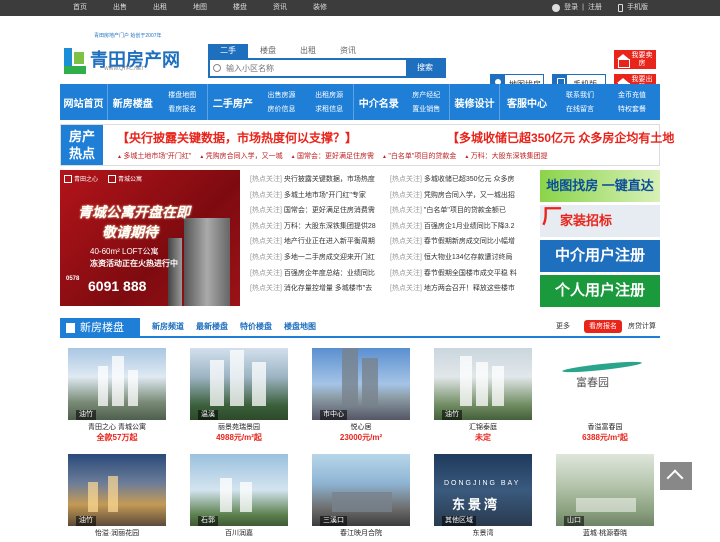  Describe the element at coordinates (456, 289) in the screenshot. I see `list-item: [热点关注] 地方两会召开！释放这些楼市` at that location.